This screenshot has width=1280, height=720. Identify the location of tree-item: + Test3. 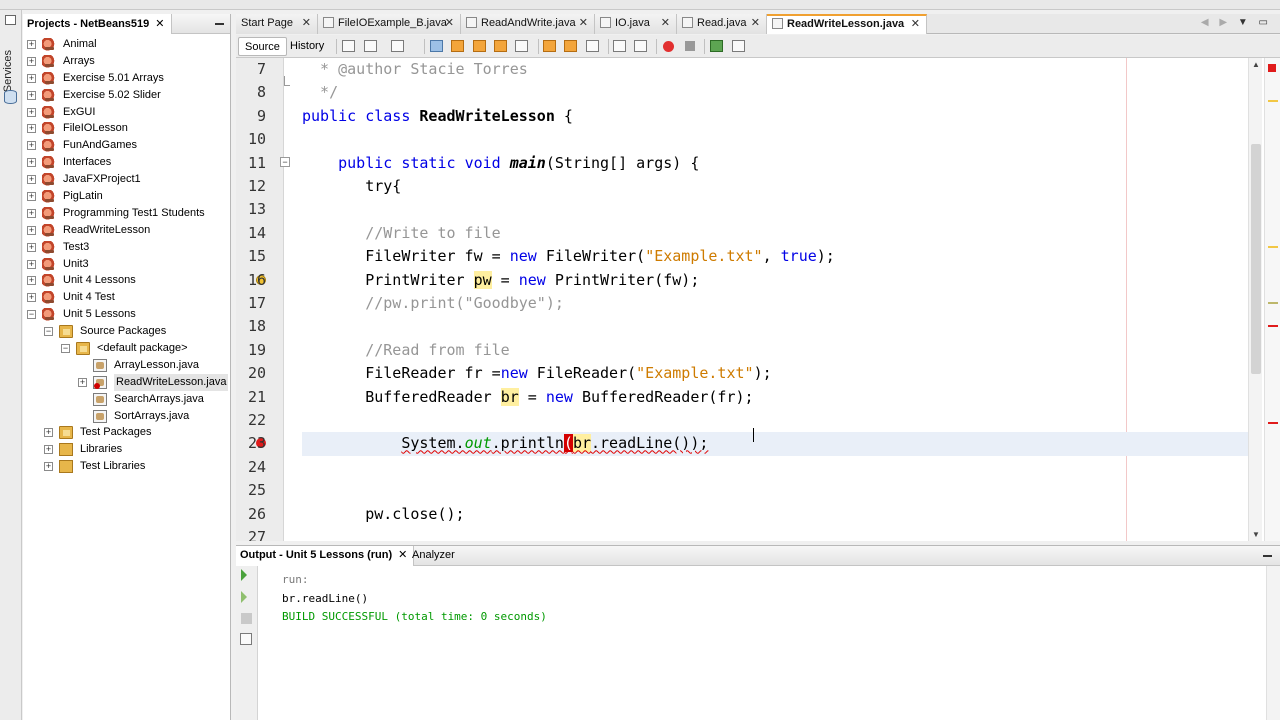
(126, 247).